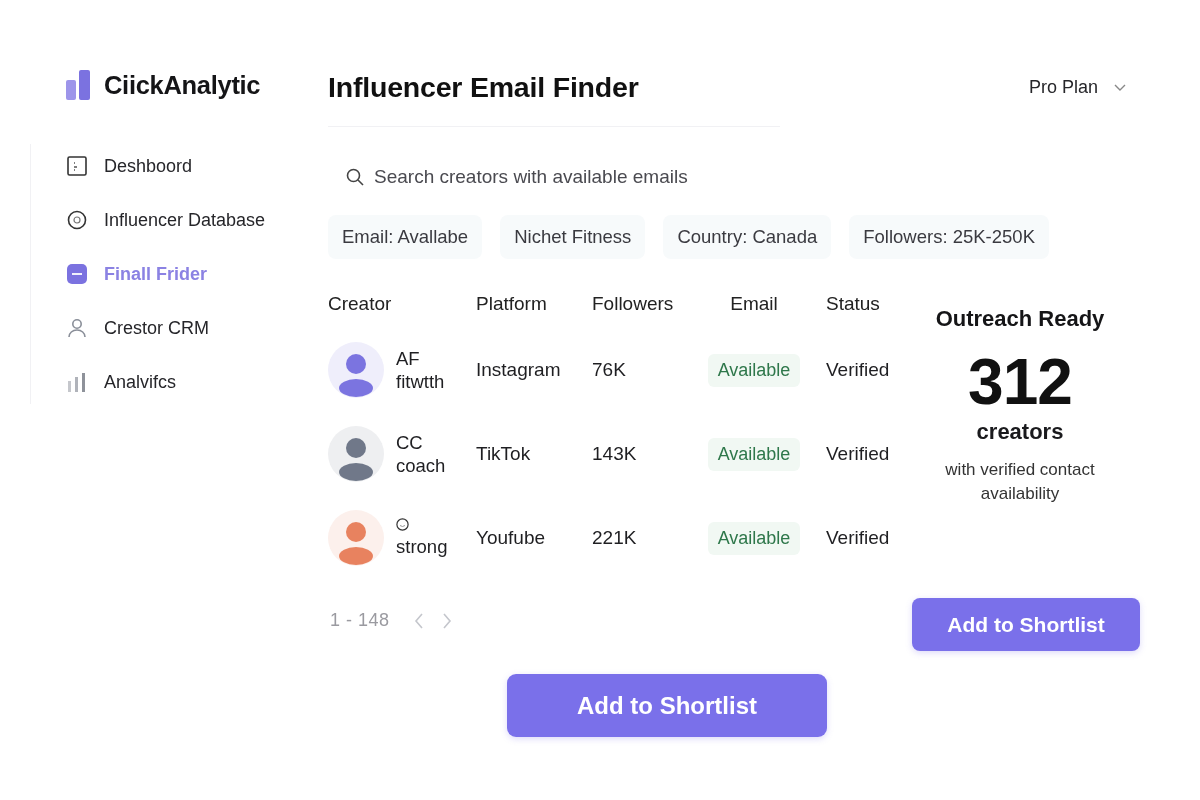  Describe the element at coordinates (78, 85) in the screenshot. I see `logo-icon` at that location.